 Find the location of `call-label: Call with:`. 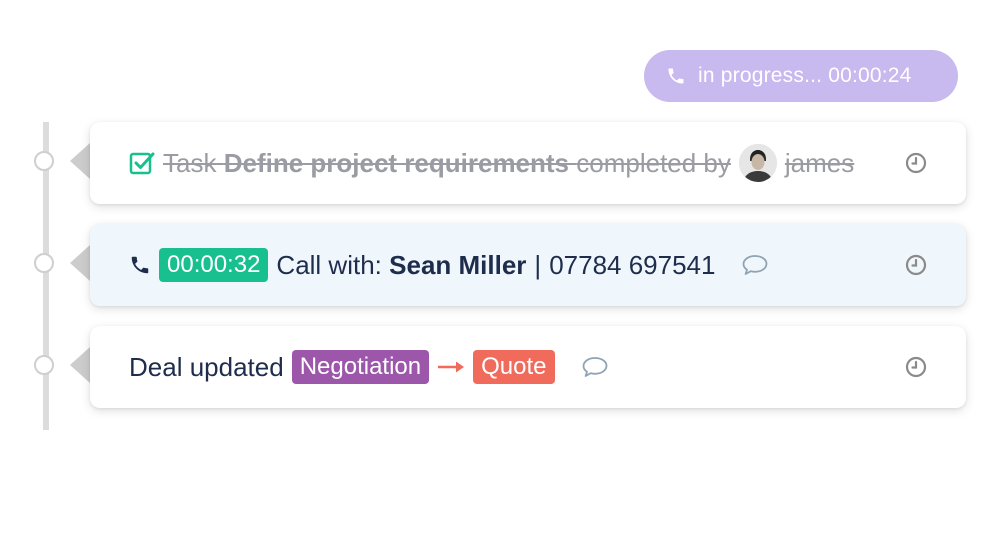

call-label: Call with: is located at coordinates (329, 264).